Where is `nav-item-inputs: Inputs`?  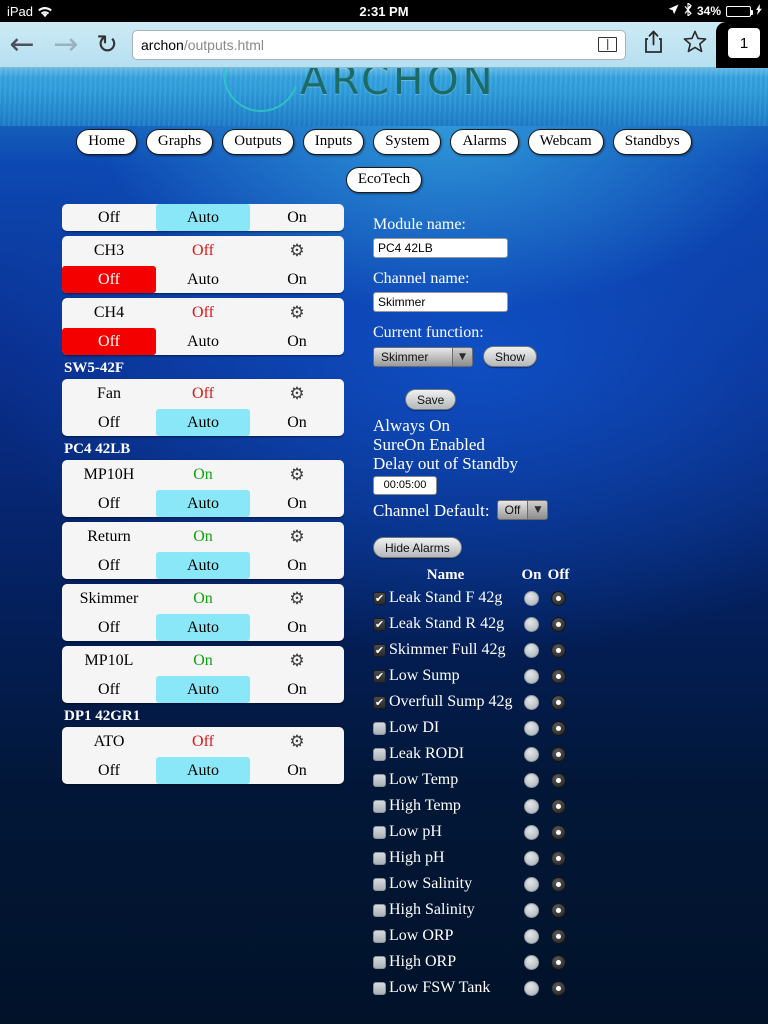
nav-item-inputs: Inputs is located at coordinates (333, 142).